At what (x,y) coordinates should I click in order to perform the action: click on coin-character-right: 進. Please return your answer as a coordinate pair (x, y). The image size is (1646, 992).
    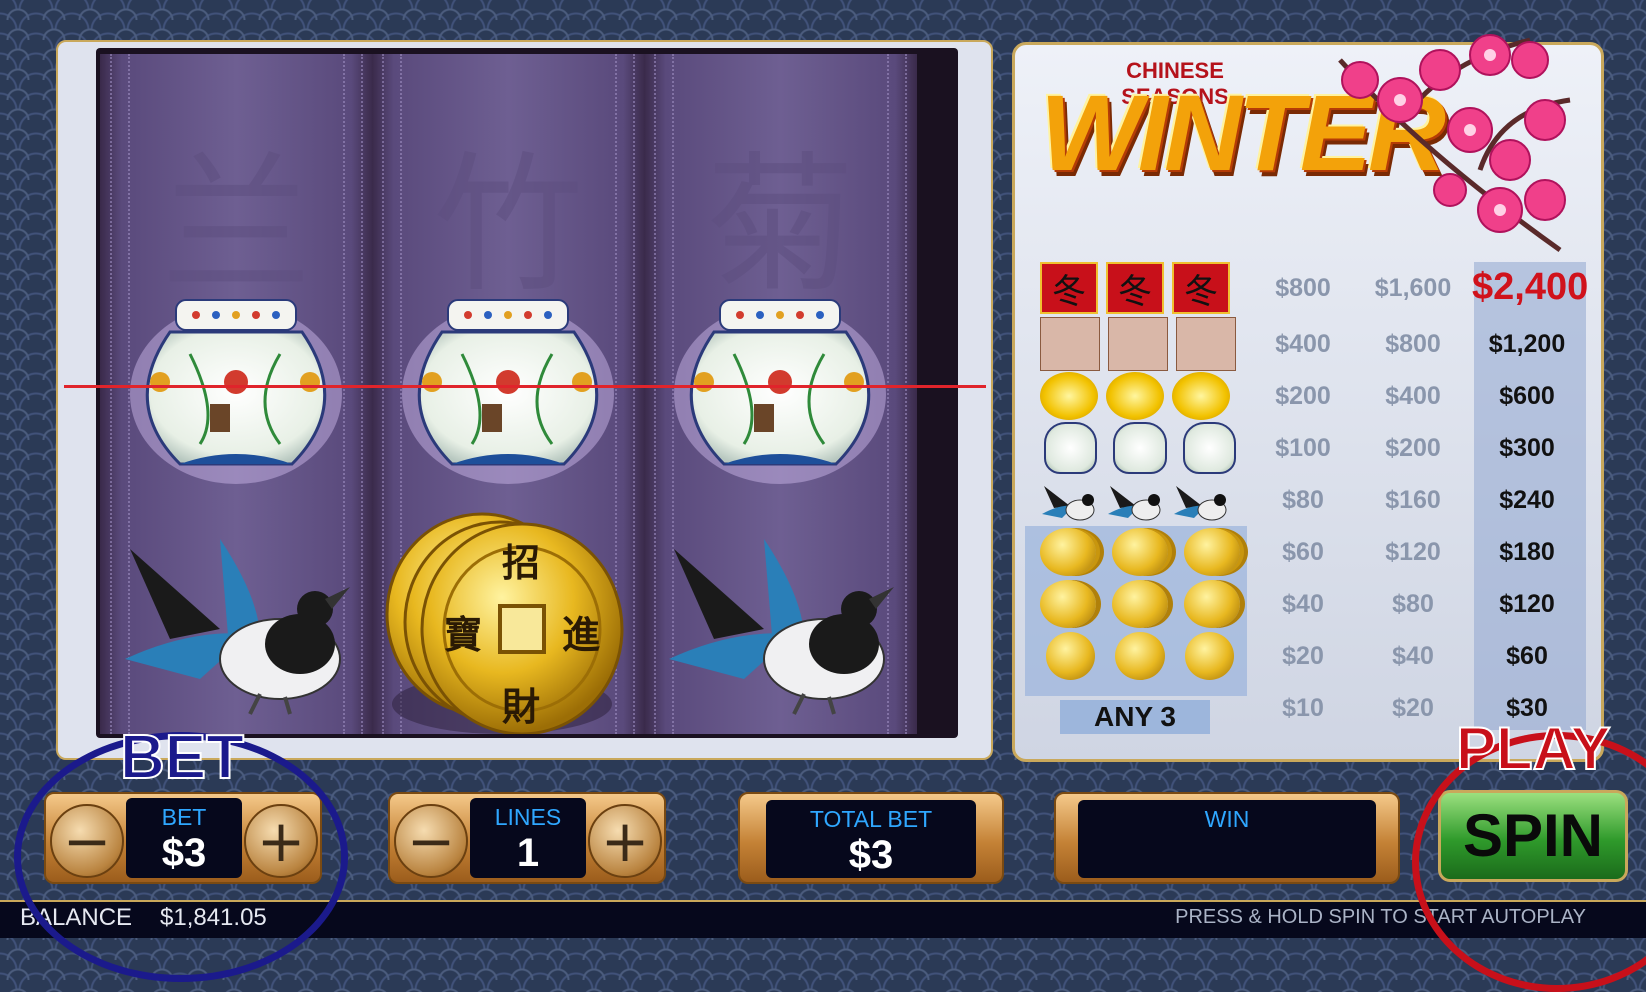
    Looking at the image, I should click on (581, 634).